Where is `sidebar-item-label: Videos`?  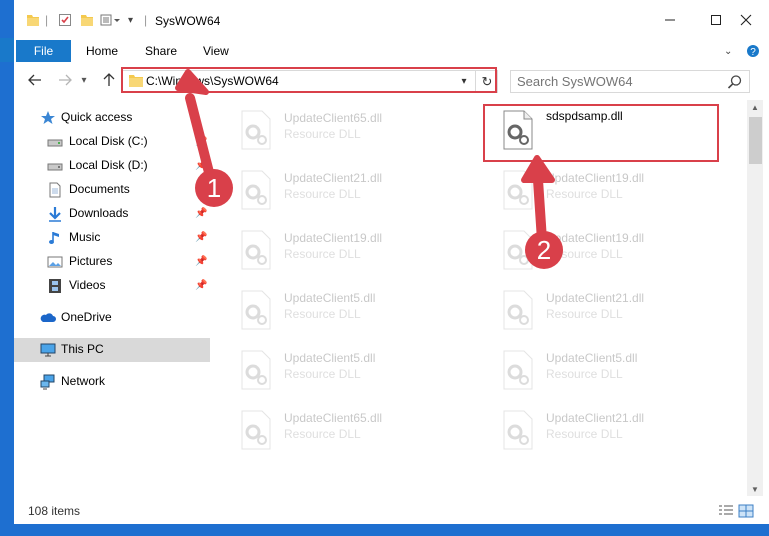 sidebar-item-label: Videos is located at coordinates (87, 285).